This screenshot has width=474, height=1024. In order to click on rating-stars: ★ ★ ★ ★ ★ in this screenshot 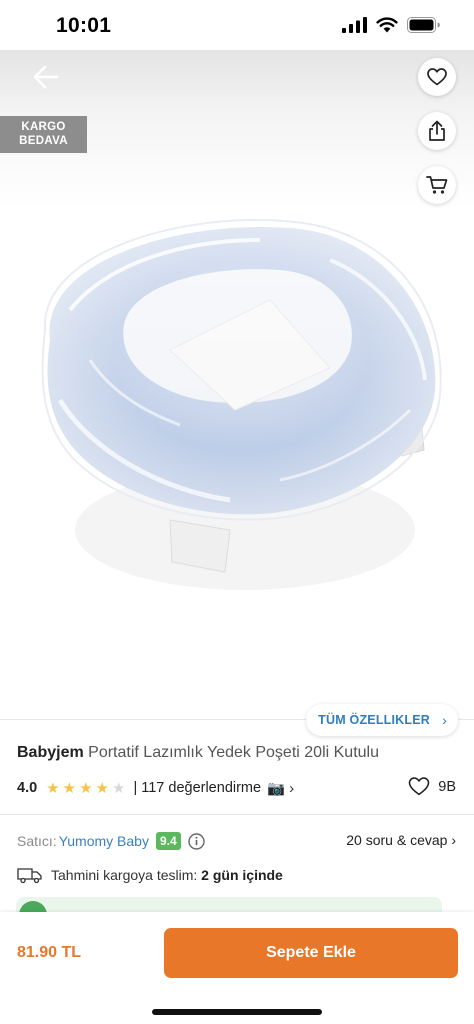, I will do `click(85, 788)`.